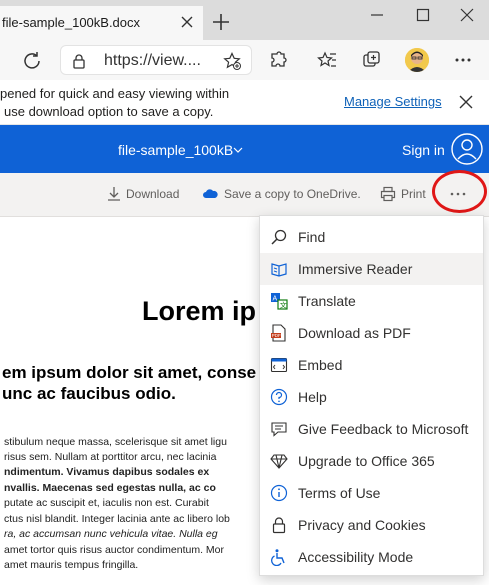  I want to click on paragraph-line: amet mauris tempus fringilla., so click(71, 565).